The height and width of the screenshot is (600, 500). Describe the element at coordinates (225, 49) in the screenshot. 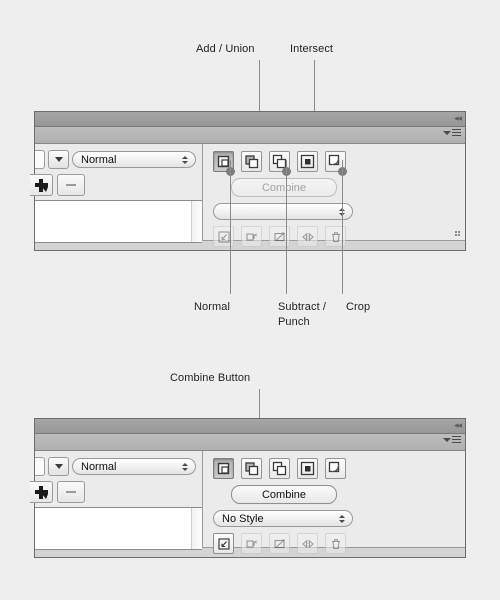

I see `annotation-add-union: Add / Union` at that location.